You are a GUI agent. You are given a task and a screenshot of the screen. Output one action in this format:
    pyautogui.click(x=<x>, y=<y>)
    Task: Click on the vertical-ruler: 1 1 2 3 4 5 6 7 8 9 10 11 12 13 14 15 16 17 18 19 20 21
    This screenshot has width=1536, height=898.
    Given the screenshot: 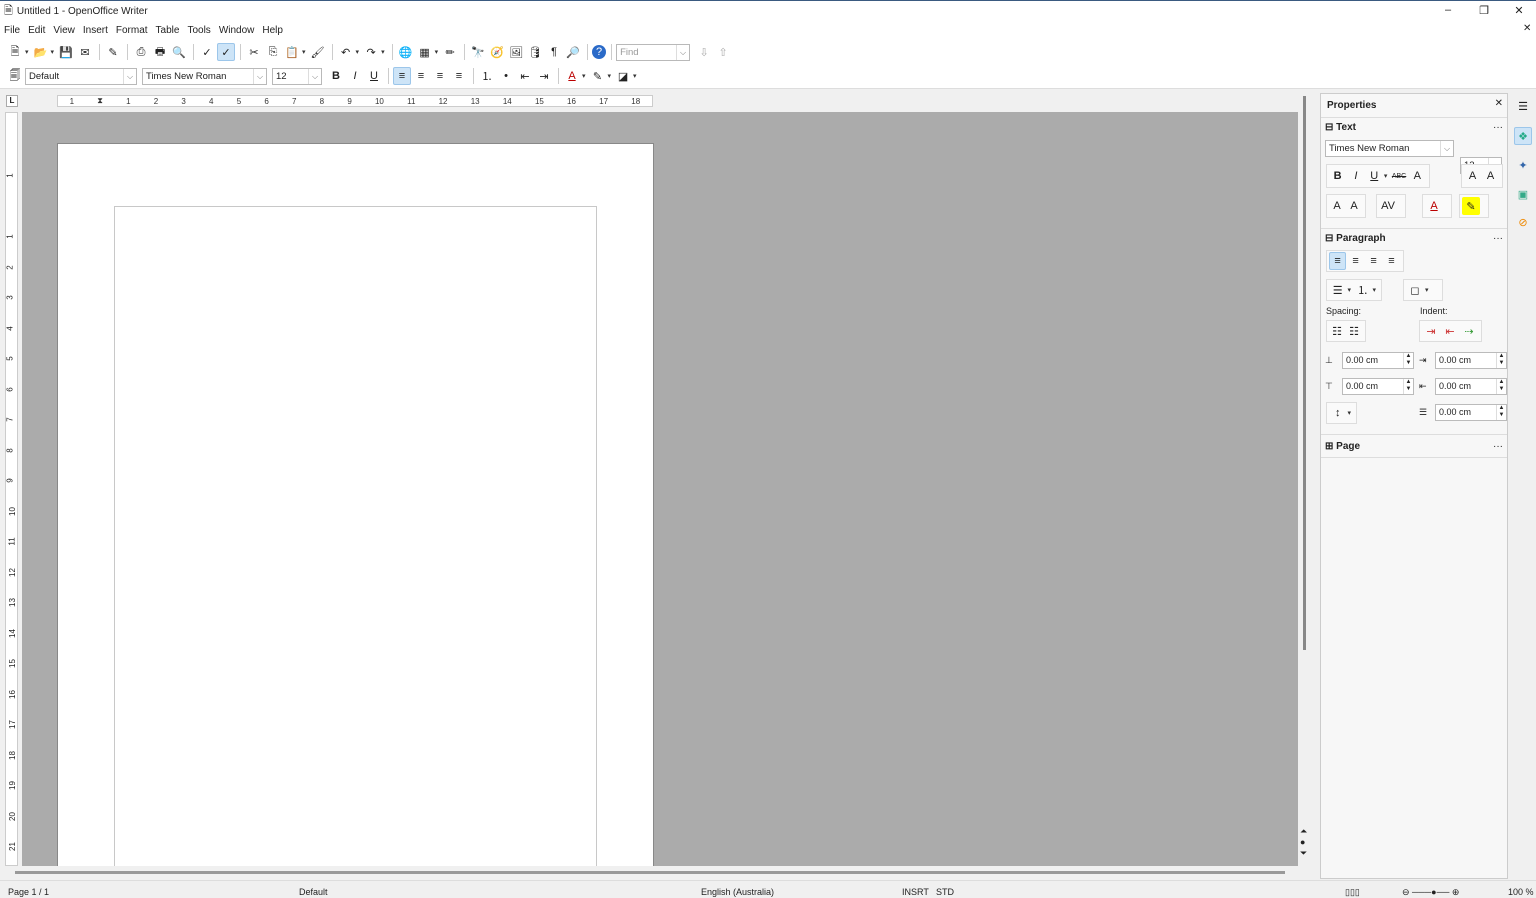 What is the action you would take?
    pyautogui.click(x=11, y=489)
    